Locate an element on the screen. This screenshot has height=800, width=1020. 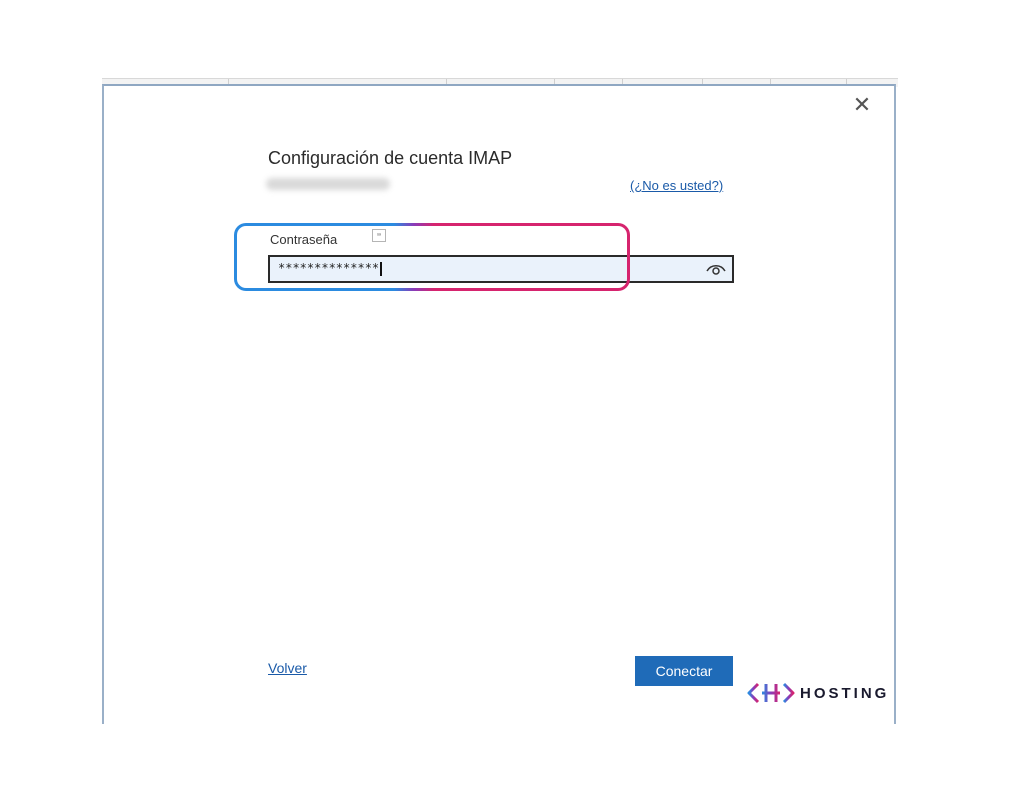
highlight-annotation-right is located at coordinates (512, 257).